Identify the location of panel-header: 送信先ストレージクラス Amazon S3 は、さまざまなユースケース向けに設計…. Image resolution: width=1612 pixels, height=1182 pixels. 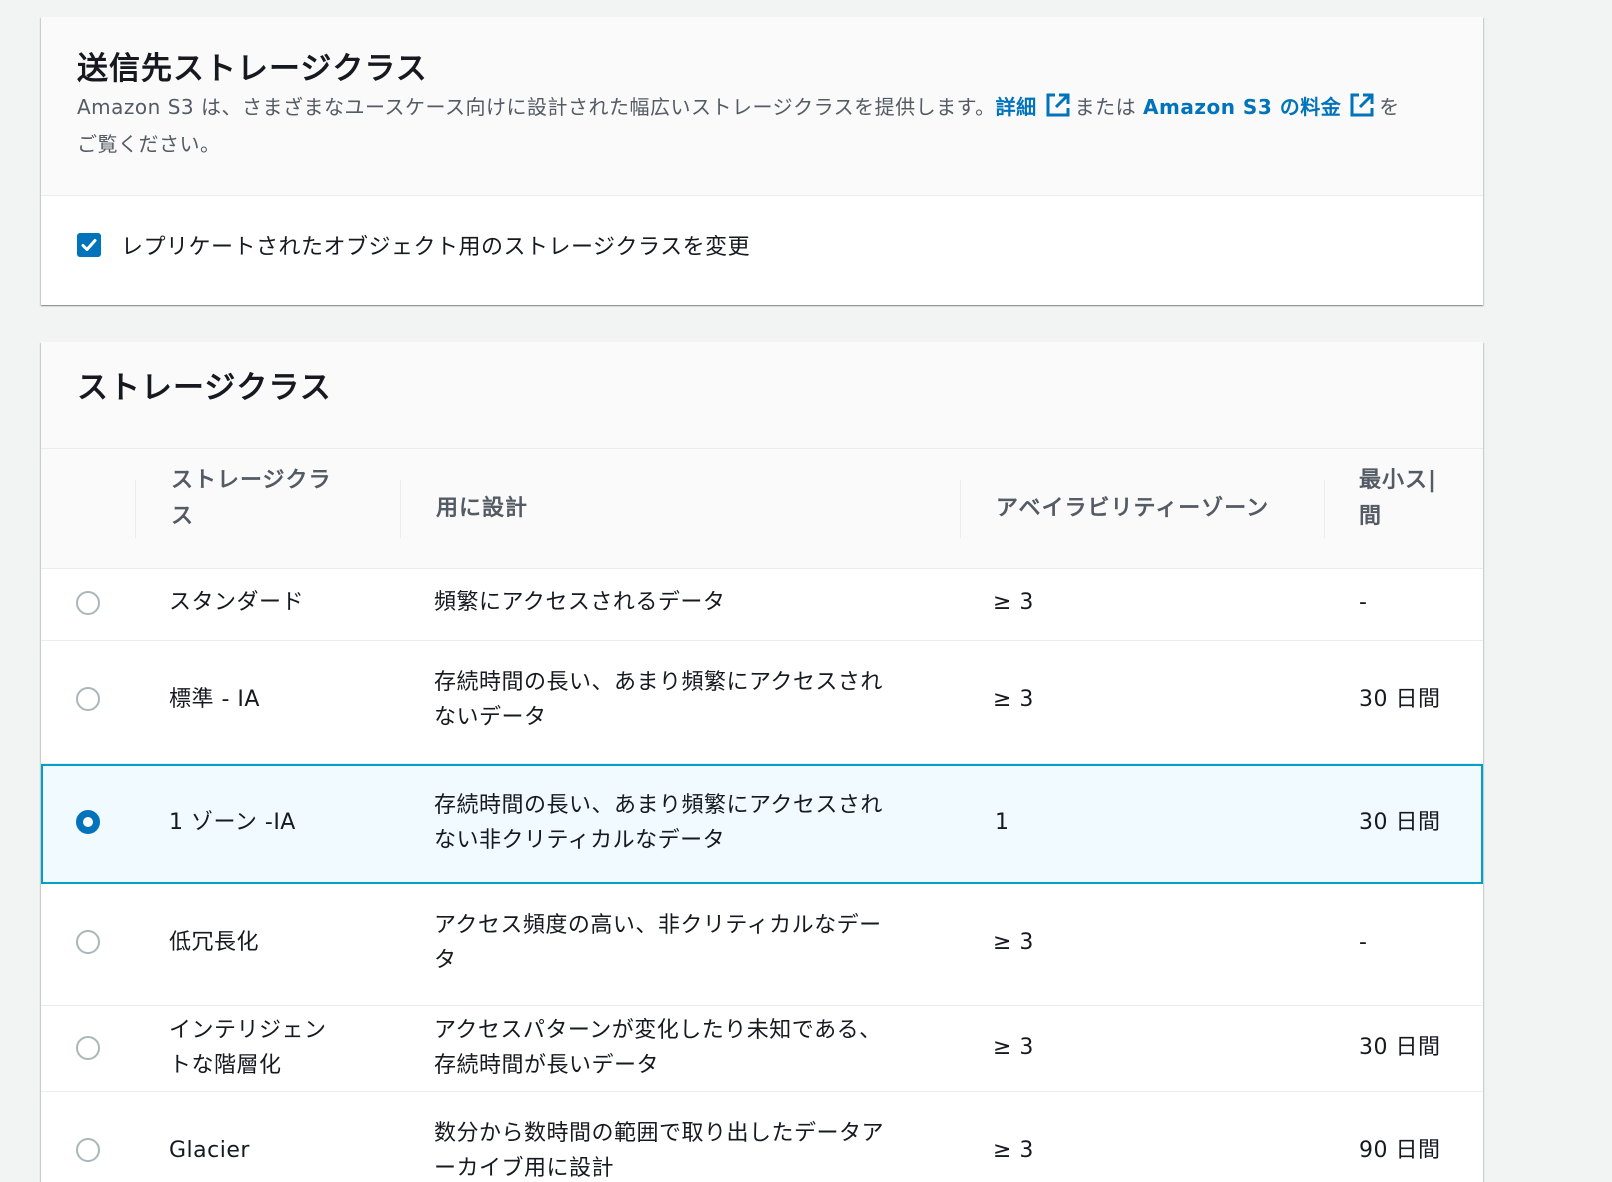
(762, 106).